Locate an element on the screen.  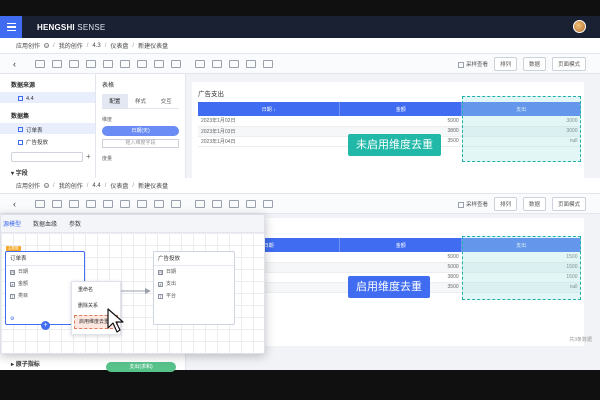
chart-config-panel: 表格 配置 样式 交互 维度 日期(天) 拖入维度字段 度量 is located at coordinates (141, 127).